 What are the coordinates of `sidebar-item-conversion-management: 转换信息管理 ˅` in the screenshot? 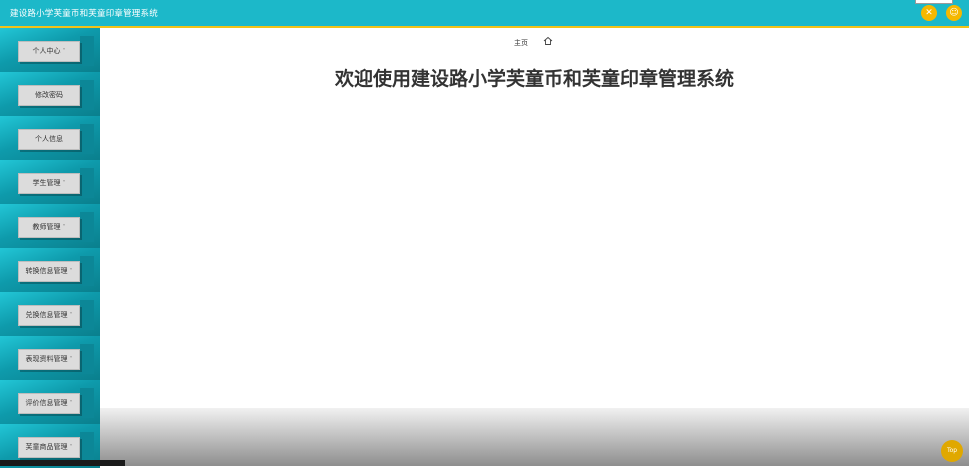 It's located at (50, 270).